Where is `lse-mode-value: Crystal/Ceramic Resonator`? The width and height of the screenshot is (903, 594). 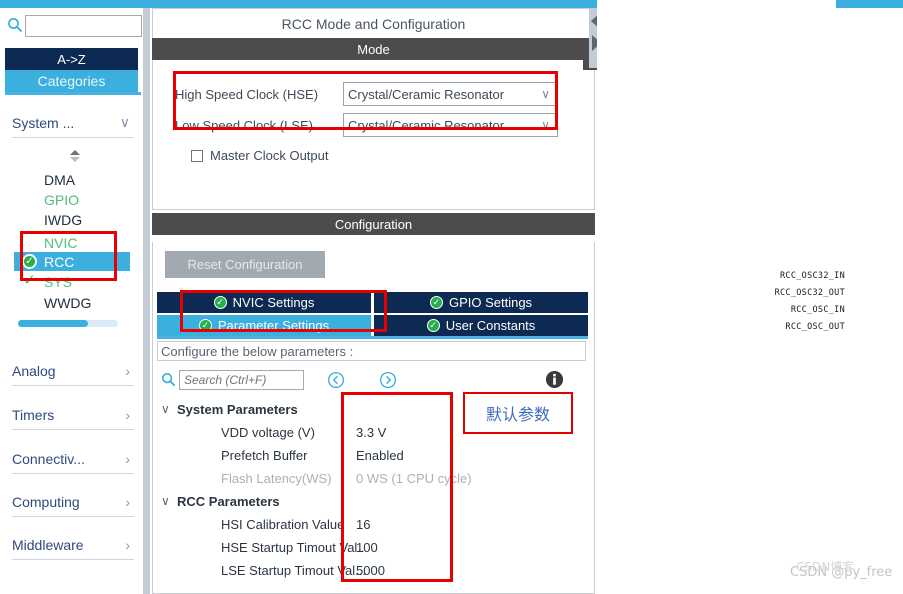 lse-mode-value: Crystal/Ceramic Resonator is located at coordinates (426, 125).